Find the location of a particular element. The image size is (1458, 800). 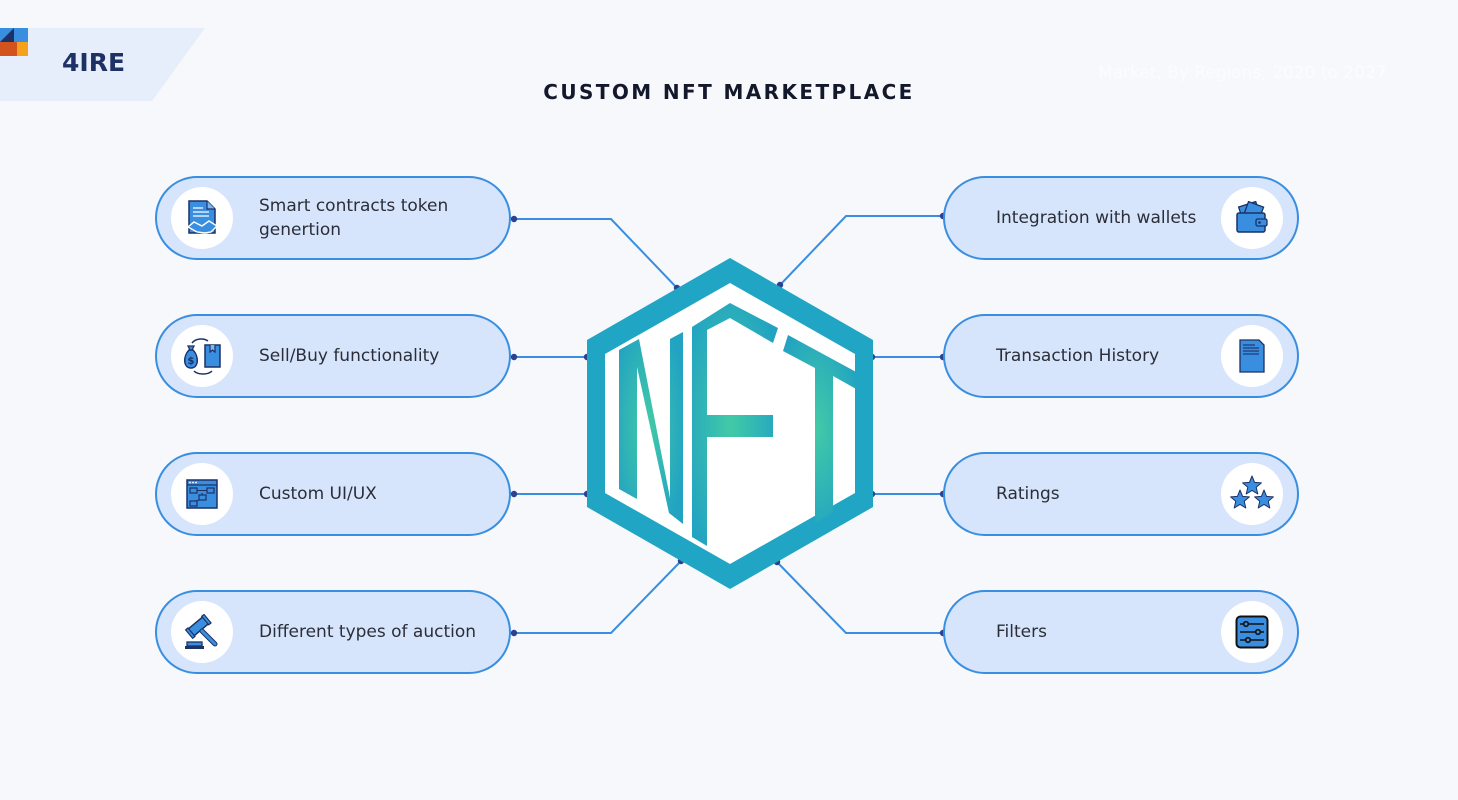

feature-label: Different types of auction is located at coordinates (368, 632).